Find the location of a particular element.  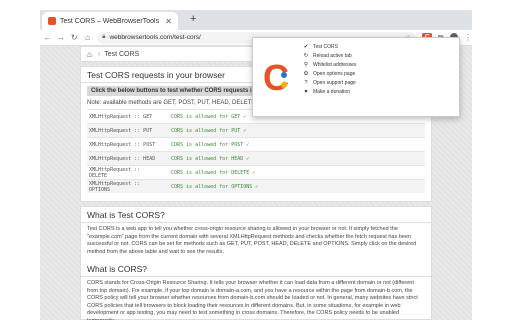

result-text: CORS is allowed for DELETE ✓ is located at coordinates (213, 172).